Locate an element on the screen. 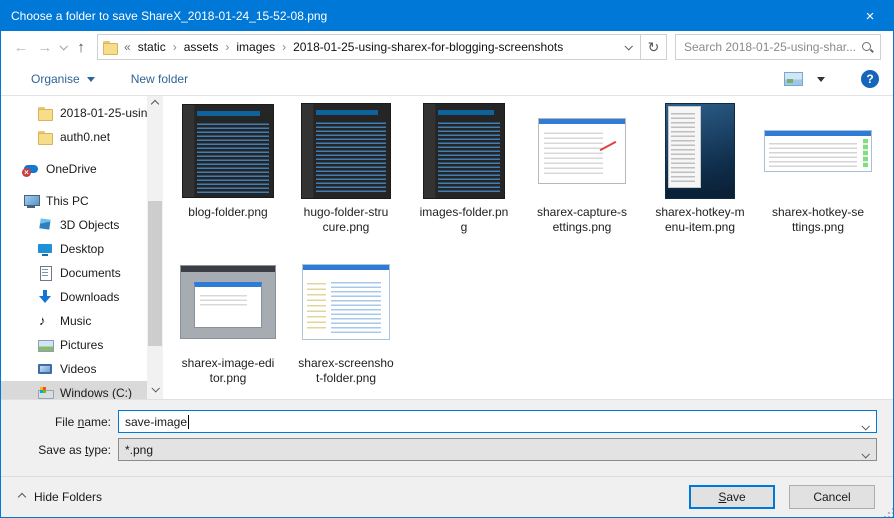 Image resolution: width=894 pixels, height=518 pixels. sidebar-item-label: OneDrive is located at coordinates (71, 169).